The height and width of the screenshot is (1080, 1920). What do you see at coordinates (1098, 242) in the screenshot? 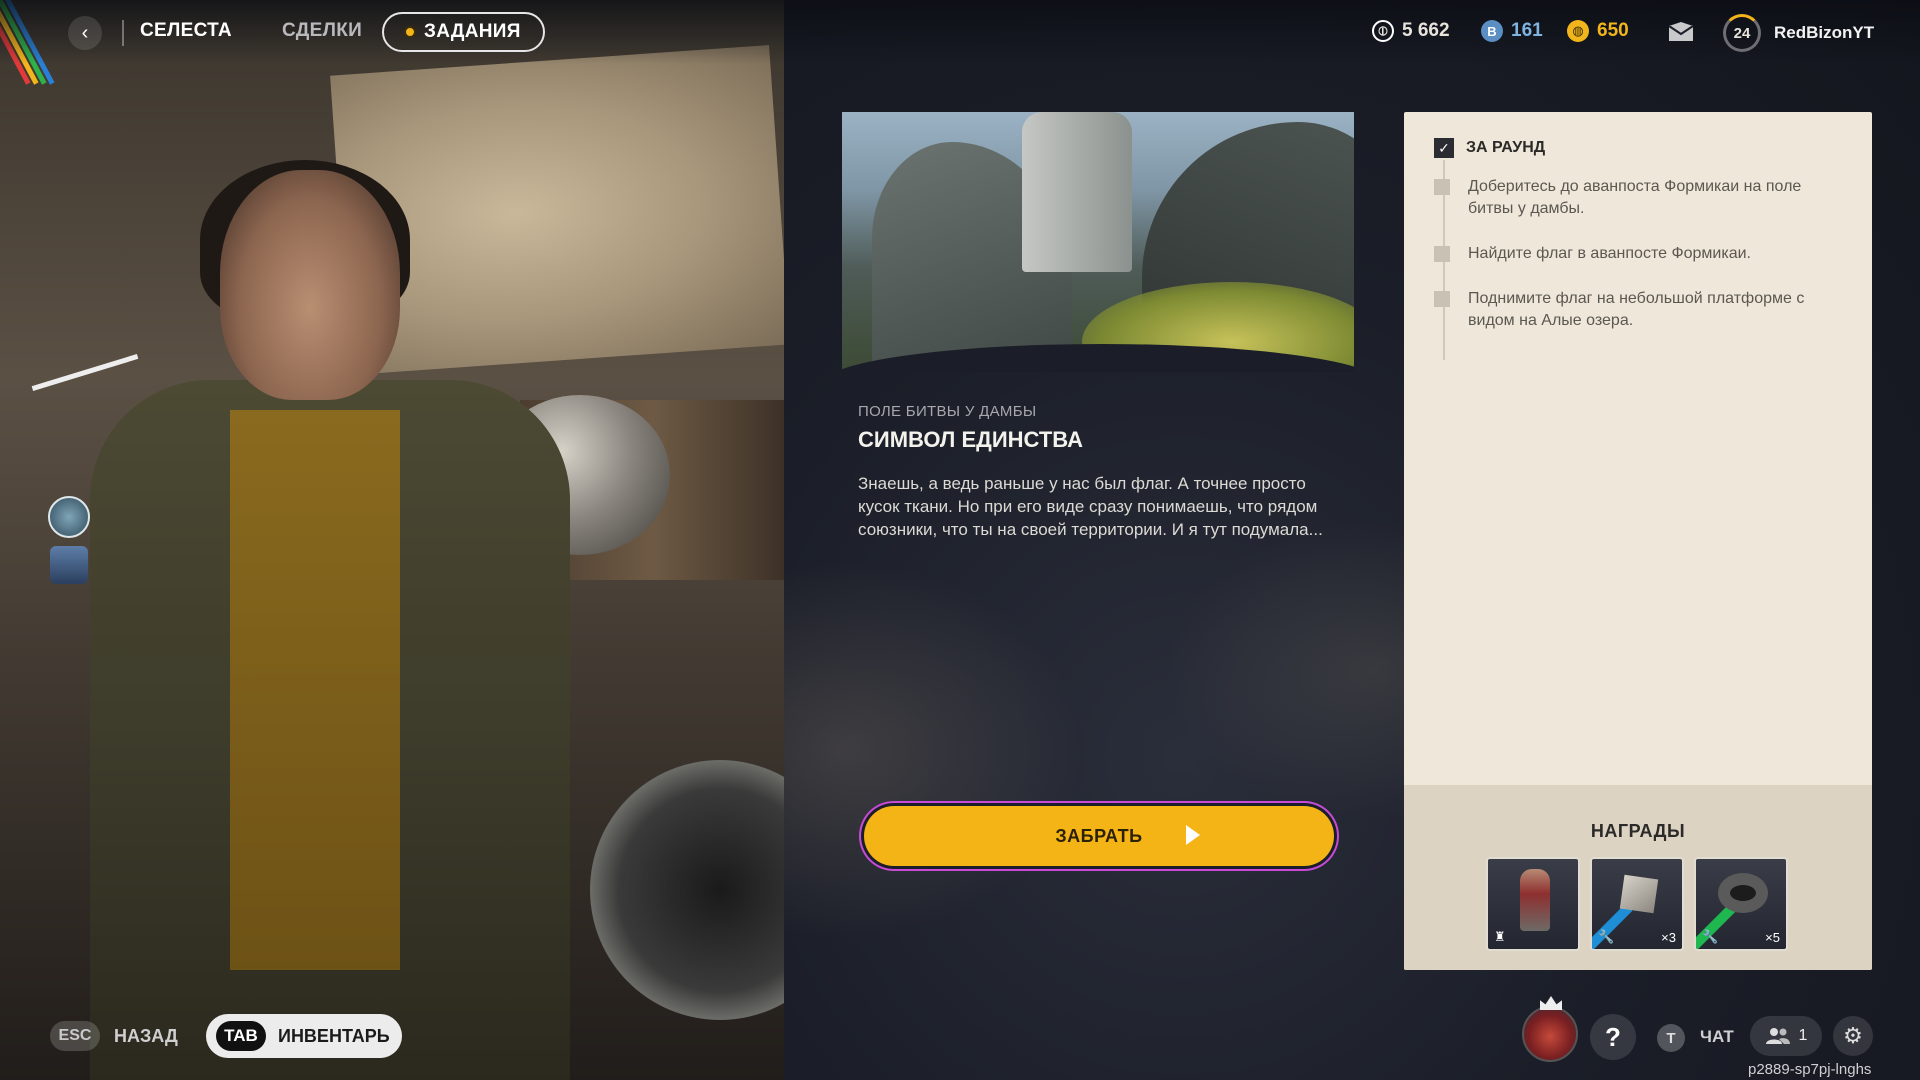
I see `mission-image` at bounding box center [1098, 242].